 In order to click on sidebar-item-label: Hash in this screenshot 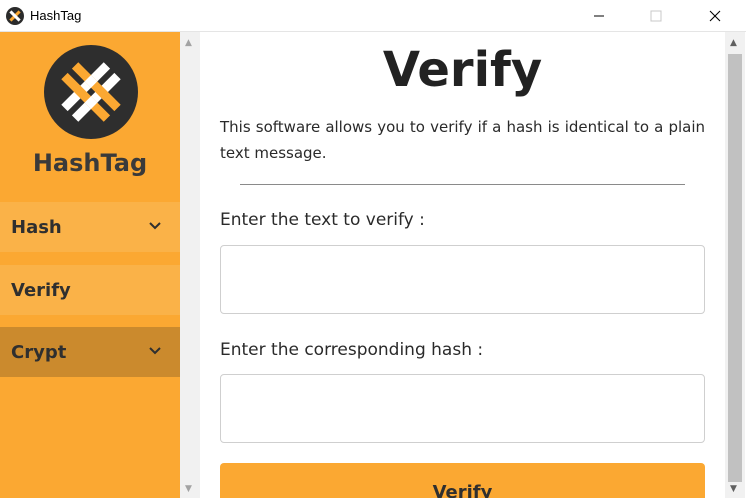, I will do `click(36, 227)`.